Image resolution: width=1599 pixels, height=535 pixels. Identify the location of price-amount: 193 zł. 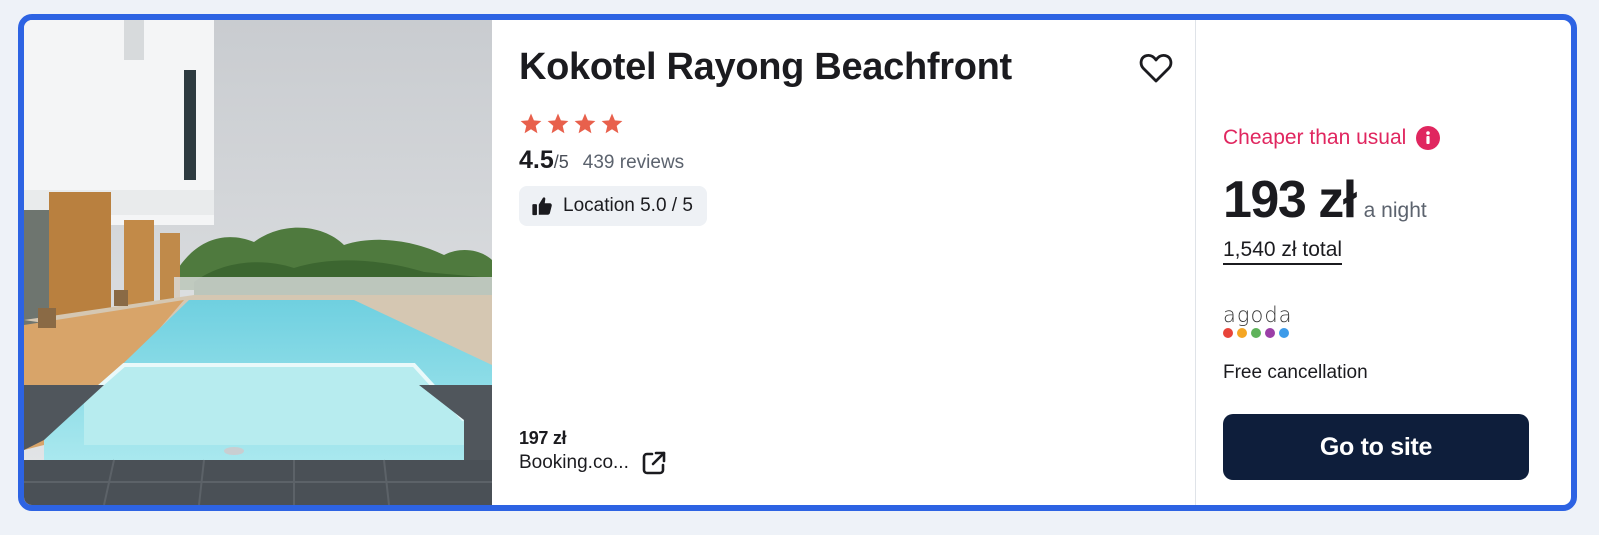
(1290, 200).